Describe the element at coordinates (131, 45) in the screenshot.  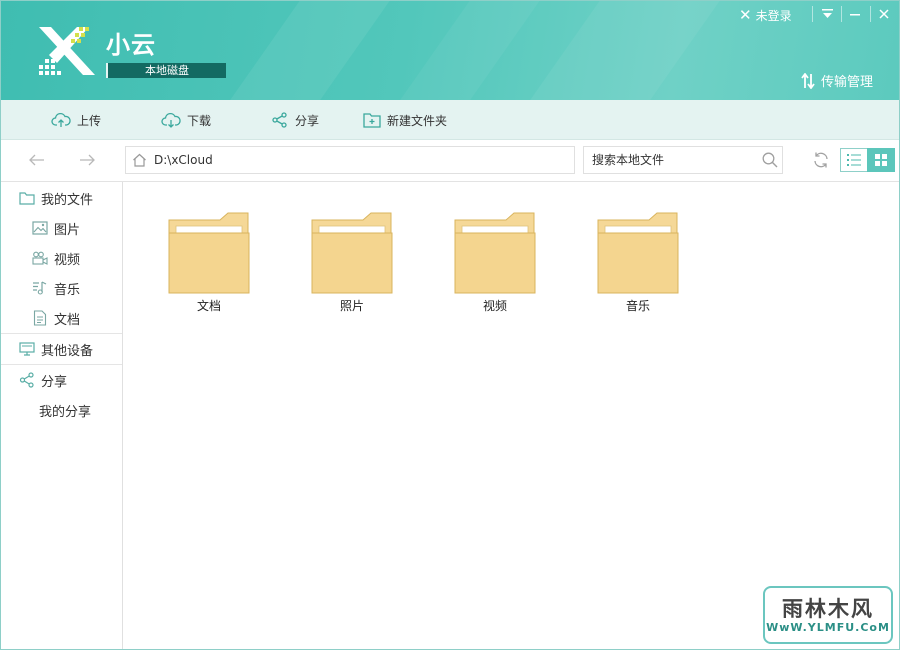
I see `app-title: 小云` at that location.